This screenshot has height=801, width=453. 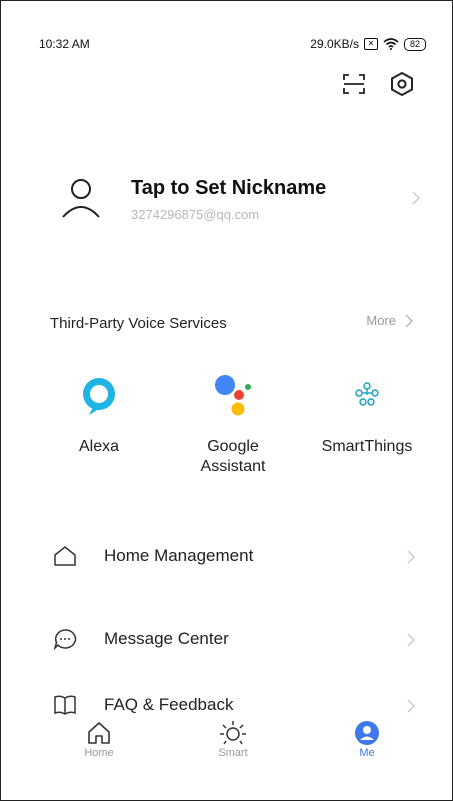 I want to click on google-assistant-icon, so click(x=233, y=395).